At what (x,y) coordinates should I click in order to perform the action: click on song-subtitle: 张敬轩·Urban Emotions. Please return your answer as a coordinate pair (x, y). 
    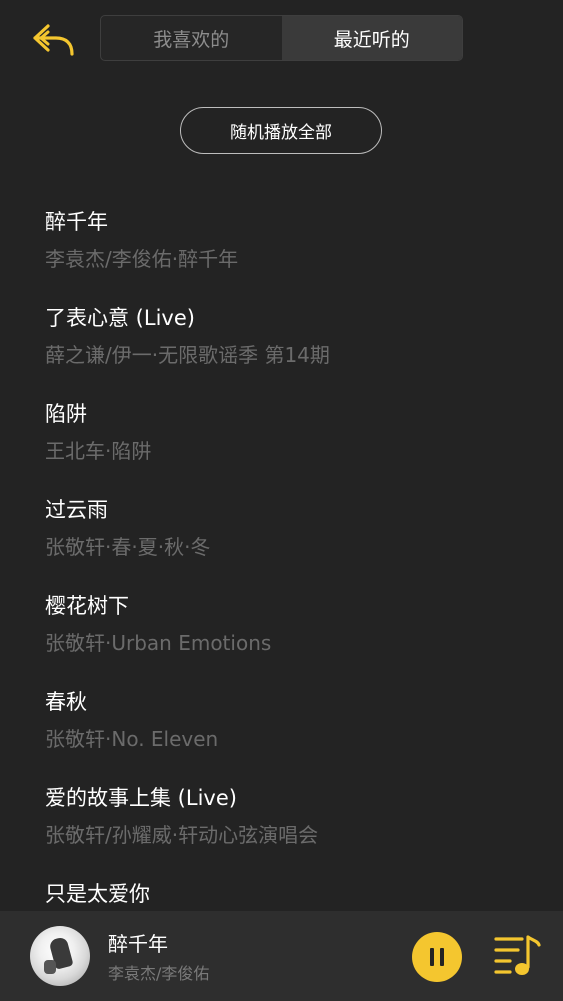
    Looking at the image, I should click on (158, 643).